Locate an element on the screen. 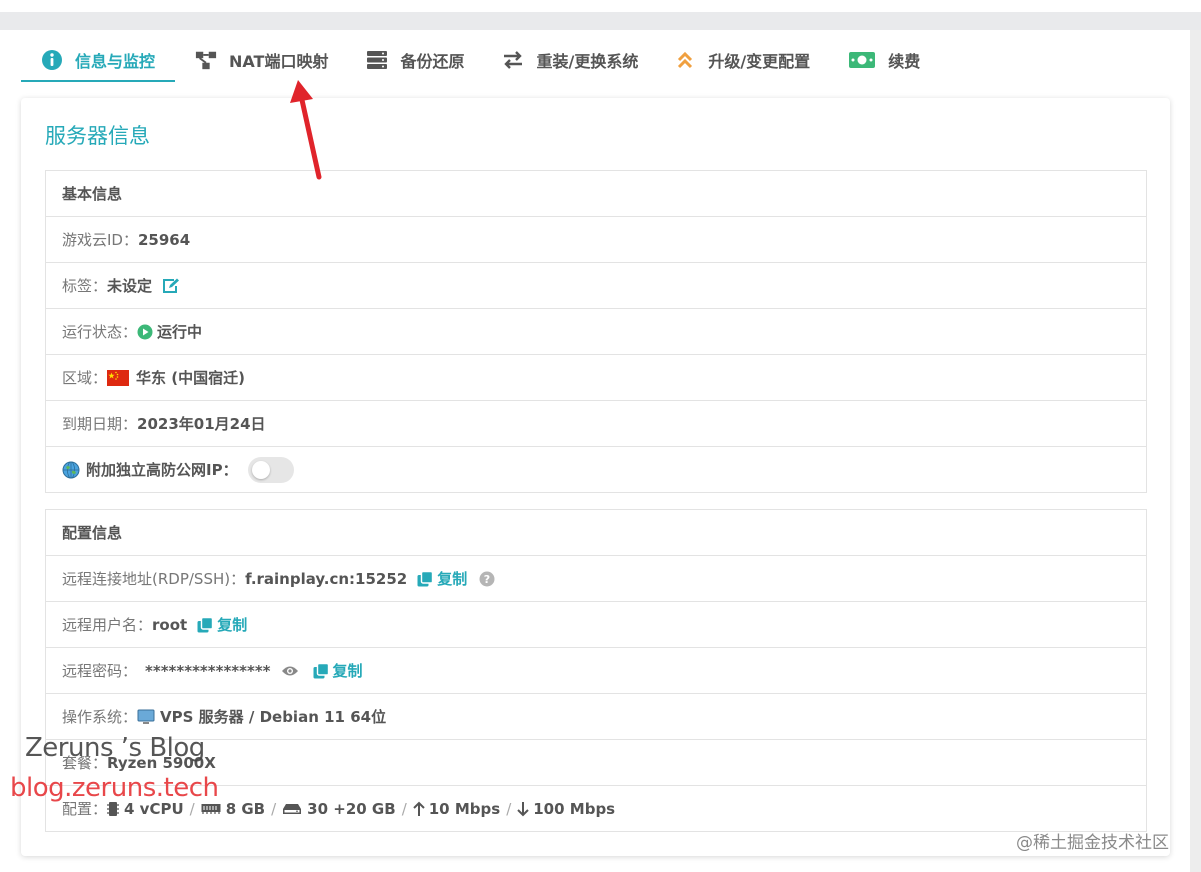  copy-password-button: 复制 is located at coordinates (338, 670).